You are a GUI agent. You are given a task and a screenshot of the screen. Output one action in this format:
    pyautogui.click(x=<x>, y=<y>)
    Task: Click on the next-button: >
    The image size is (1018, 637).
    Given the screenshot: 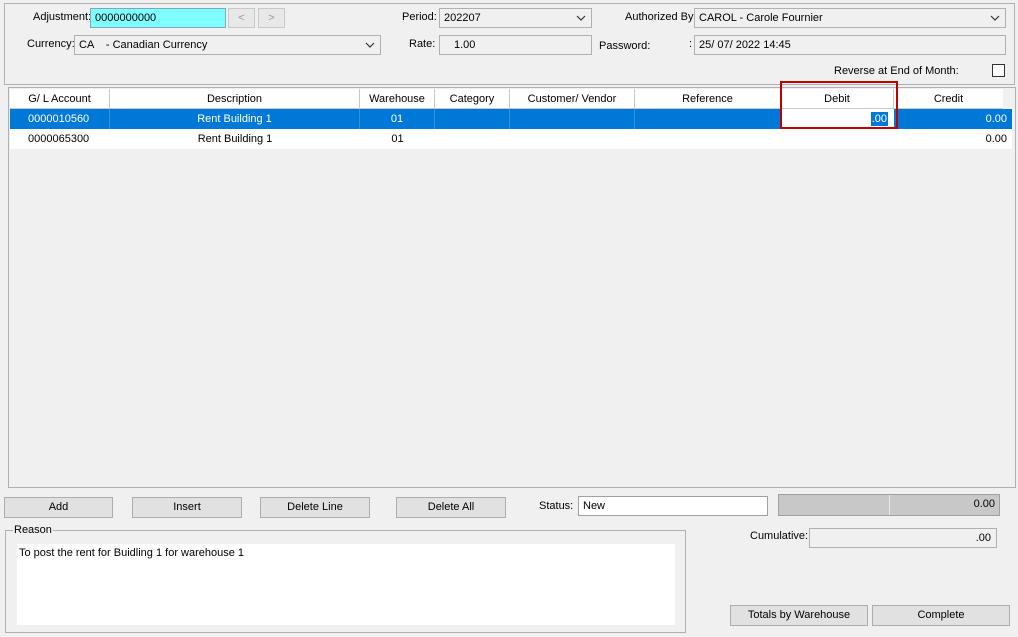 What is the action you would take?
    pyautogui.click(x=271, y=18)
    